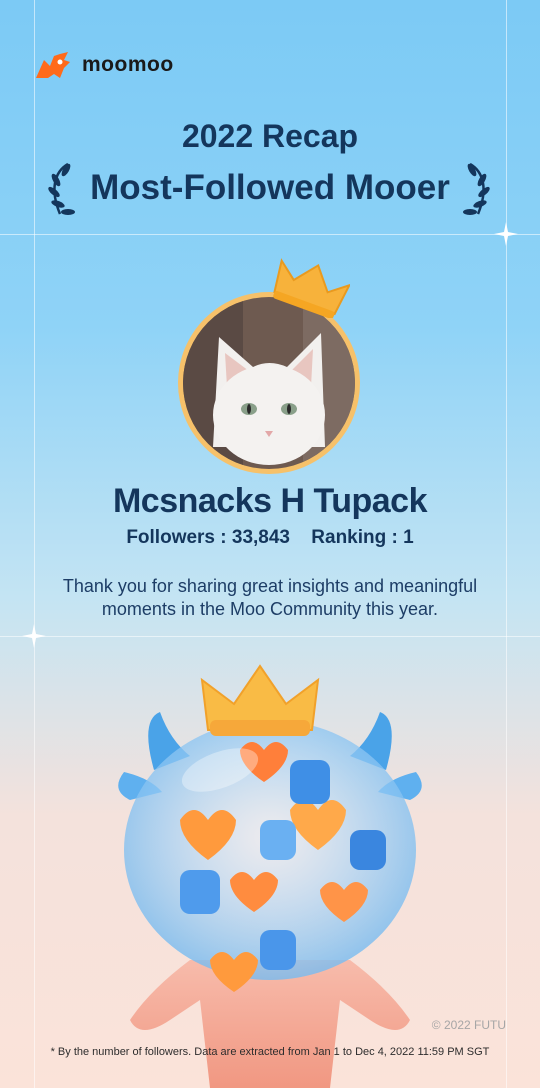  Describe the element at coordinates (208, 537) in the screenshot. I see `followers-count: Followers : 33,843` at that location.